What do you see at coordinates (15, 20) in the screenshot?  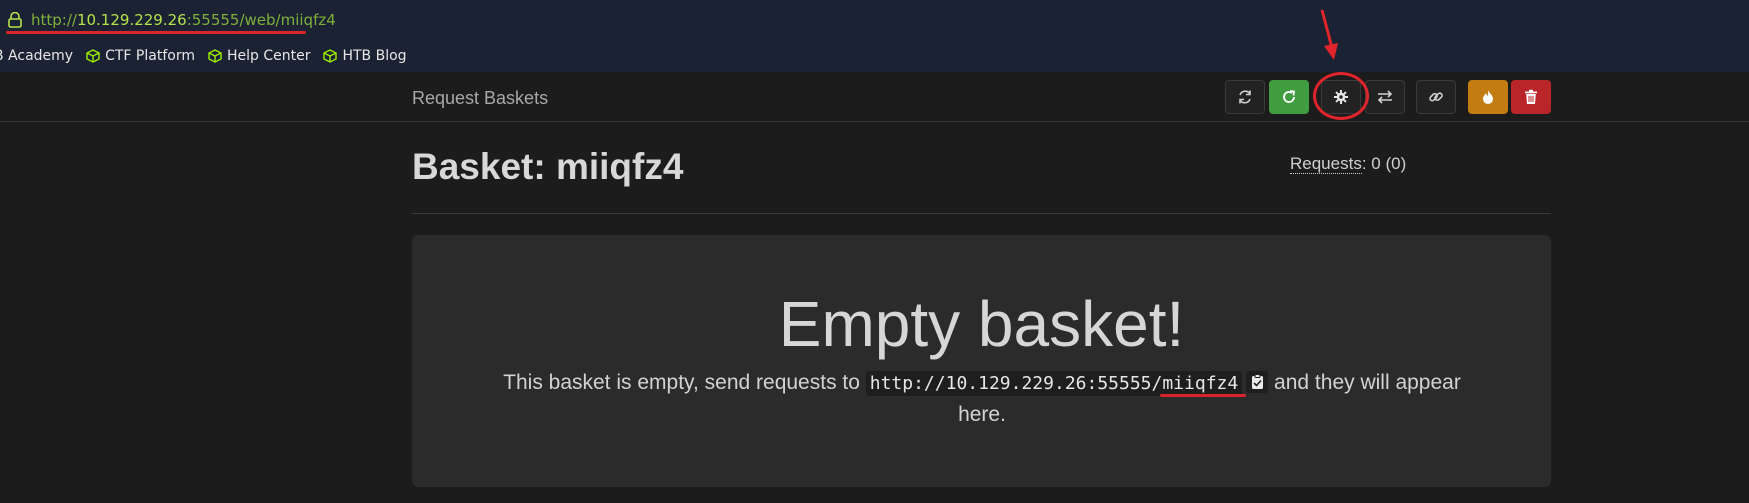 I see `lock-icon` at bounding box center [15, 20].